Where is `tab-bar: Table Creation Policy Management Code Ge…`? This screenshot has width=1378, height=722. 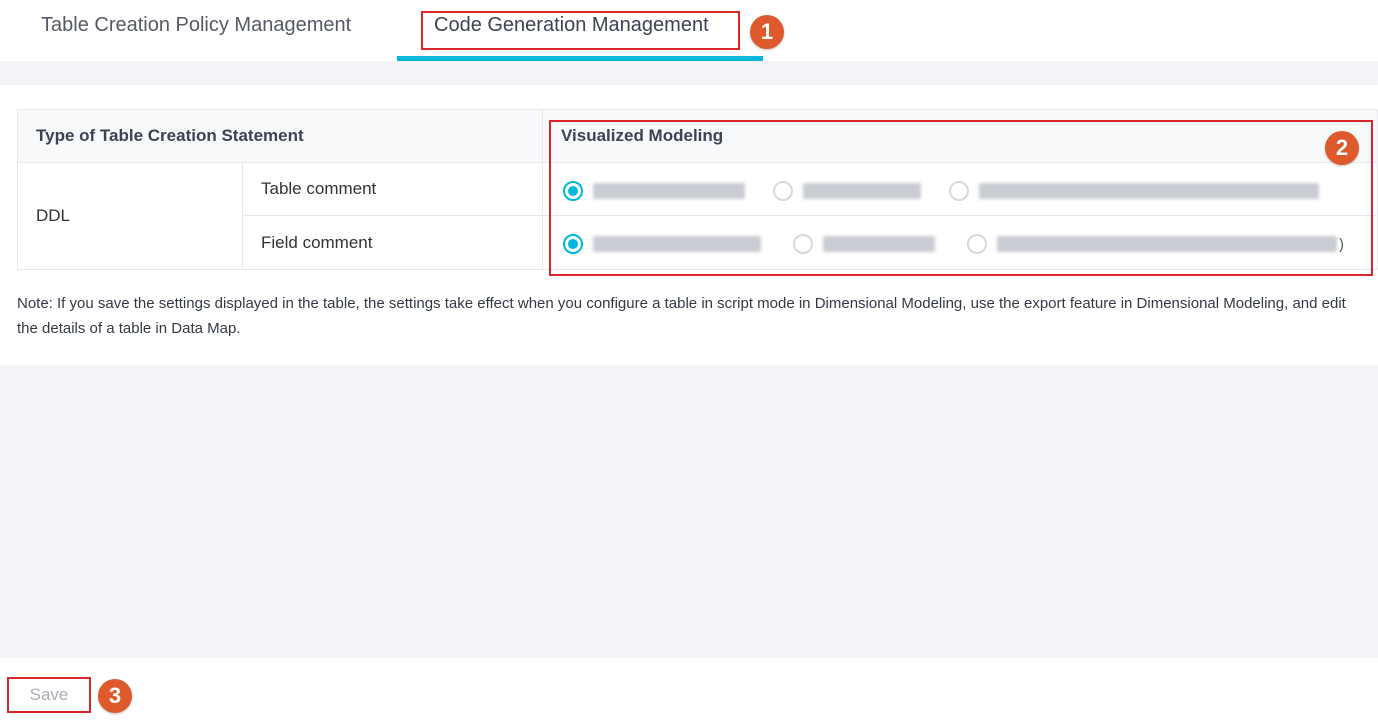 tab-bar: Table Creation Policy Management Code Ge… is located at coordinates (689, 30).